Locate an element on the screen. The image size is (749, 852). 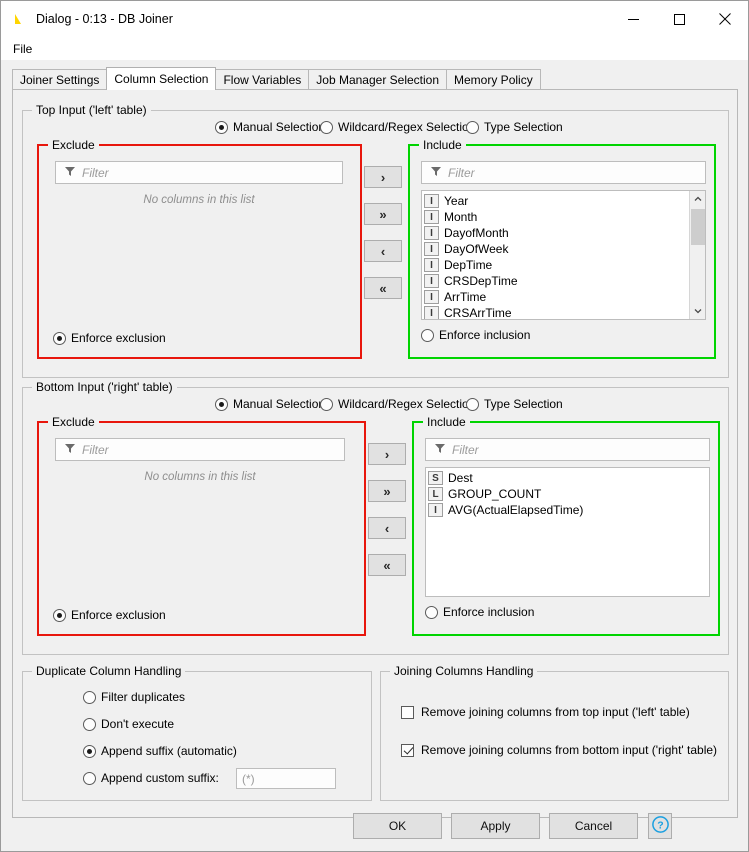
cancel-button: Cancel is located at coordinates (593, 826).